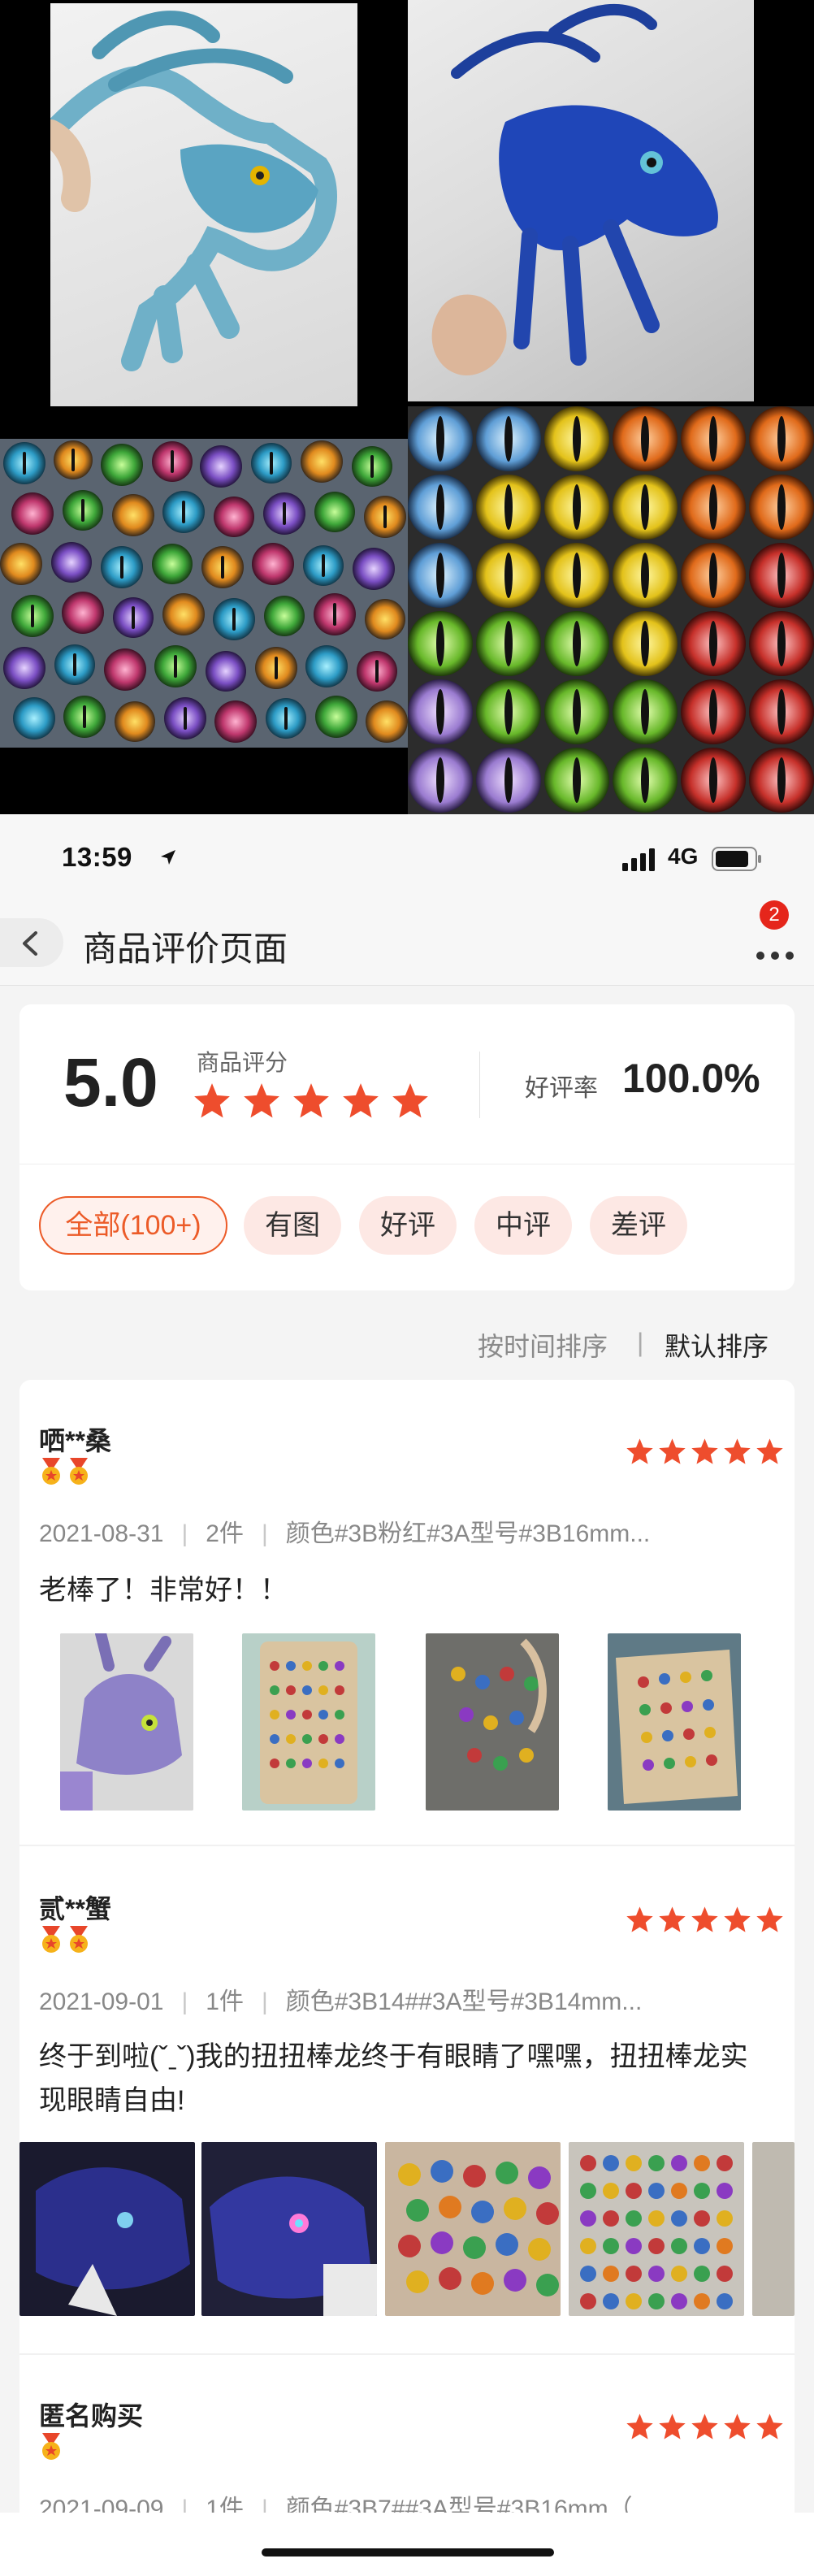 The image size is (814, 2576). What do you see at coordinates (561, 1088) in the screenshot?
I see `good-rate-label: 好评率` at bounding box center [561, 1088].